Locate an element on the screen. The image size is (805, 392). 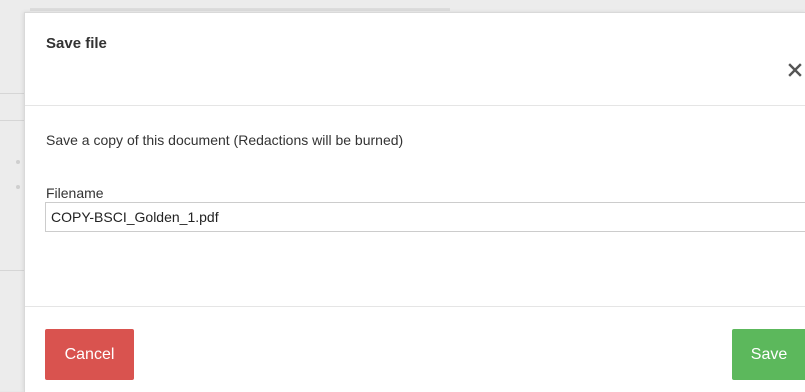
dialog-title: Save file is located at coordinates (76, 43).